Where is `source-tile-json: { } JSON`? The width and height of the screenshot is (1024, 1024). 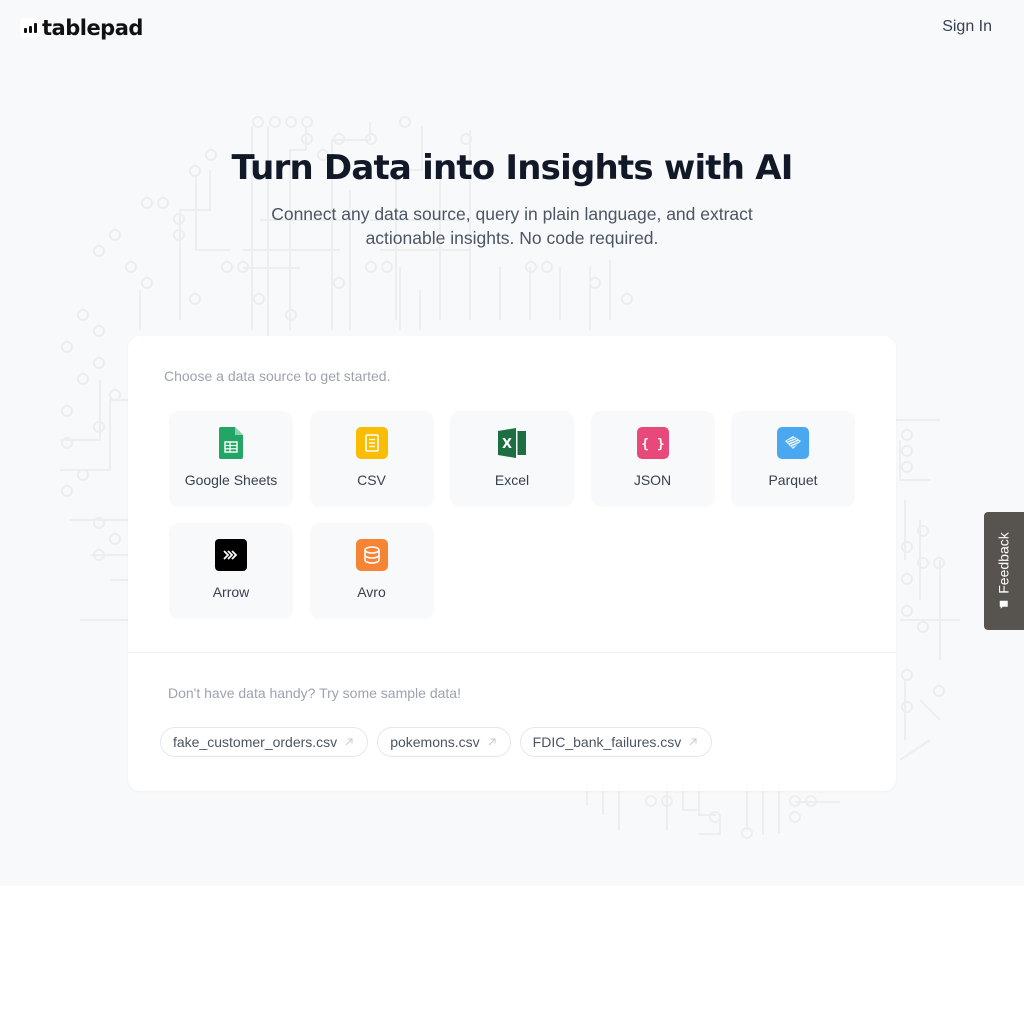
source-tile-json: { } JSON is located at coordinates (652, 459).